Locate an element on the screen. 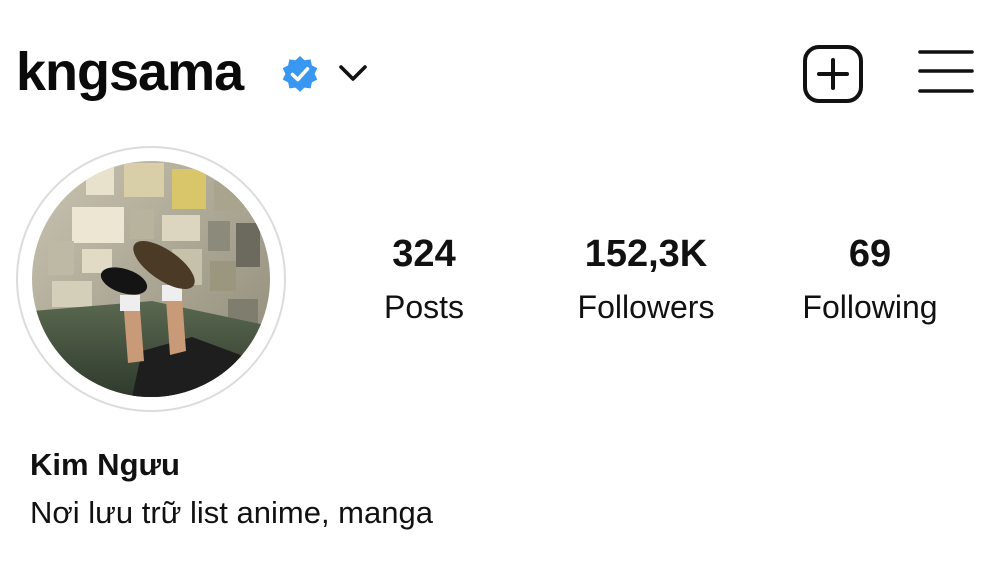 The image size is (1003, 564). stat-posts: 324 Posts is located at coordinates (424, 279).